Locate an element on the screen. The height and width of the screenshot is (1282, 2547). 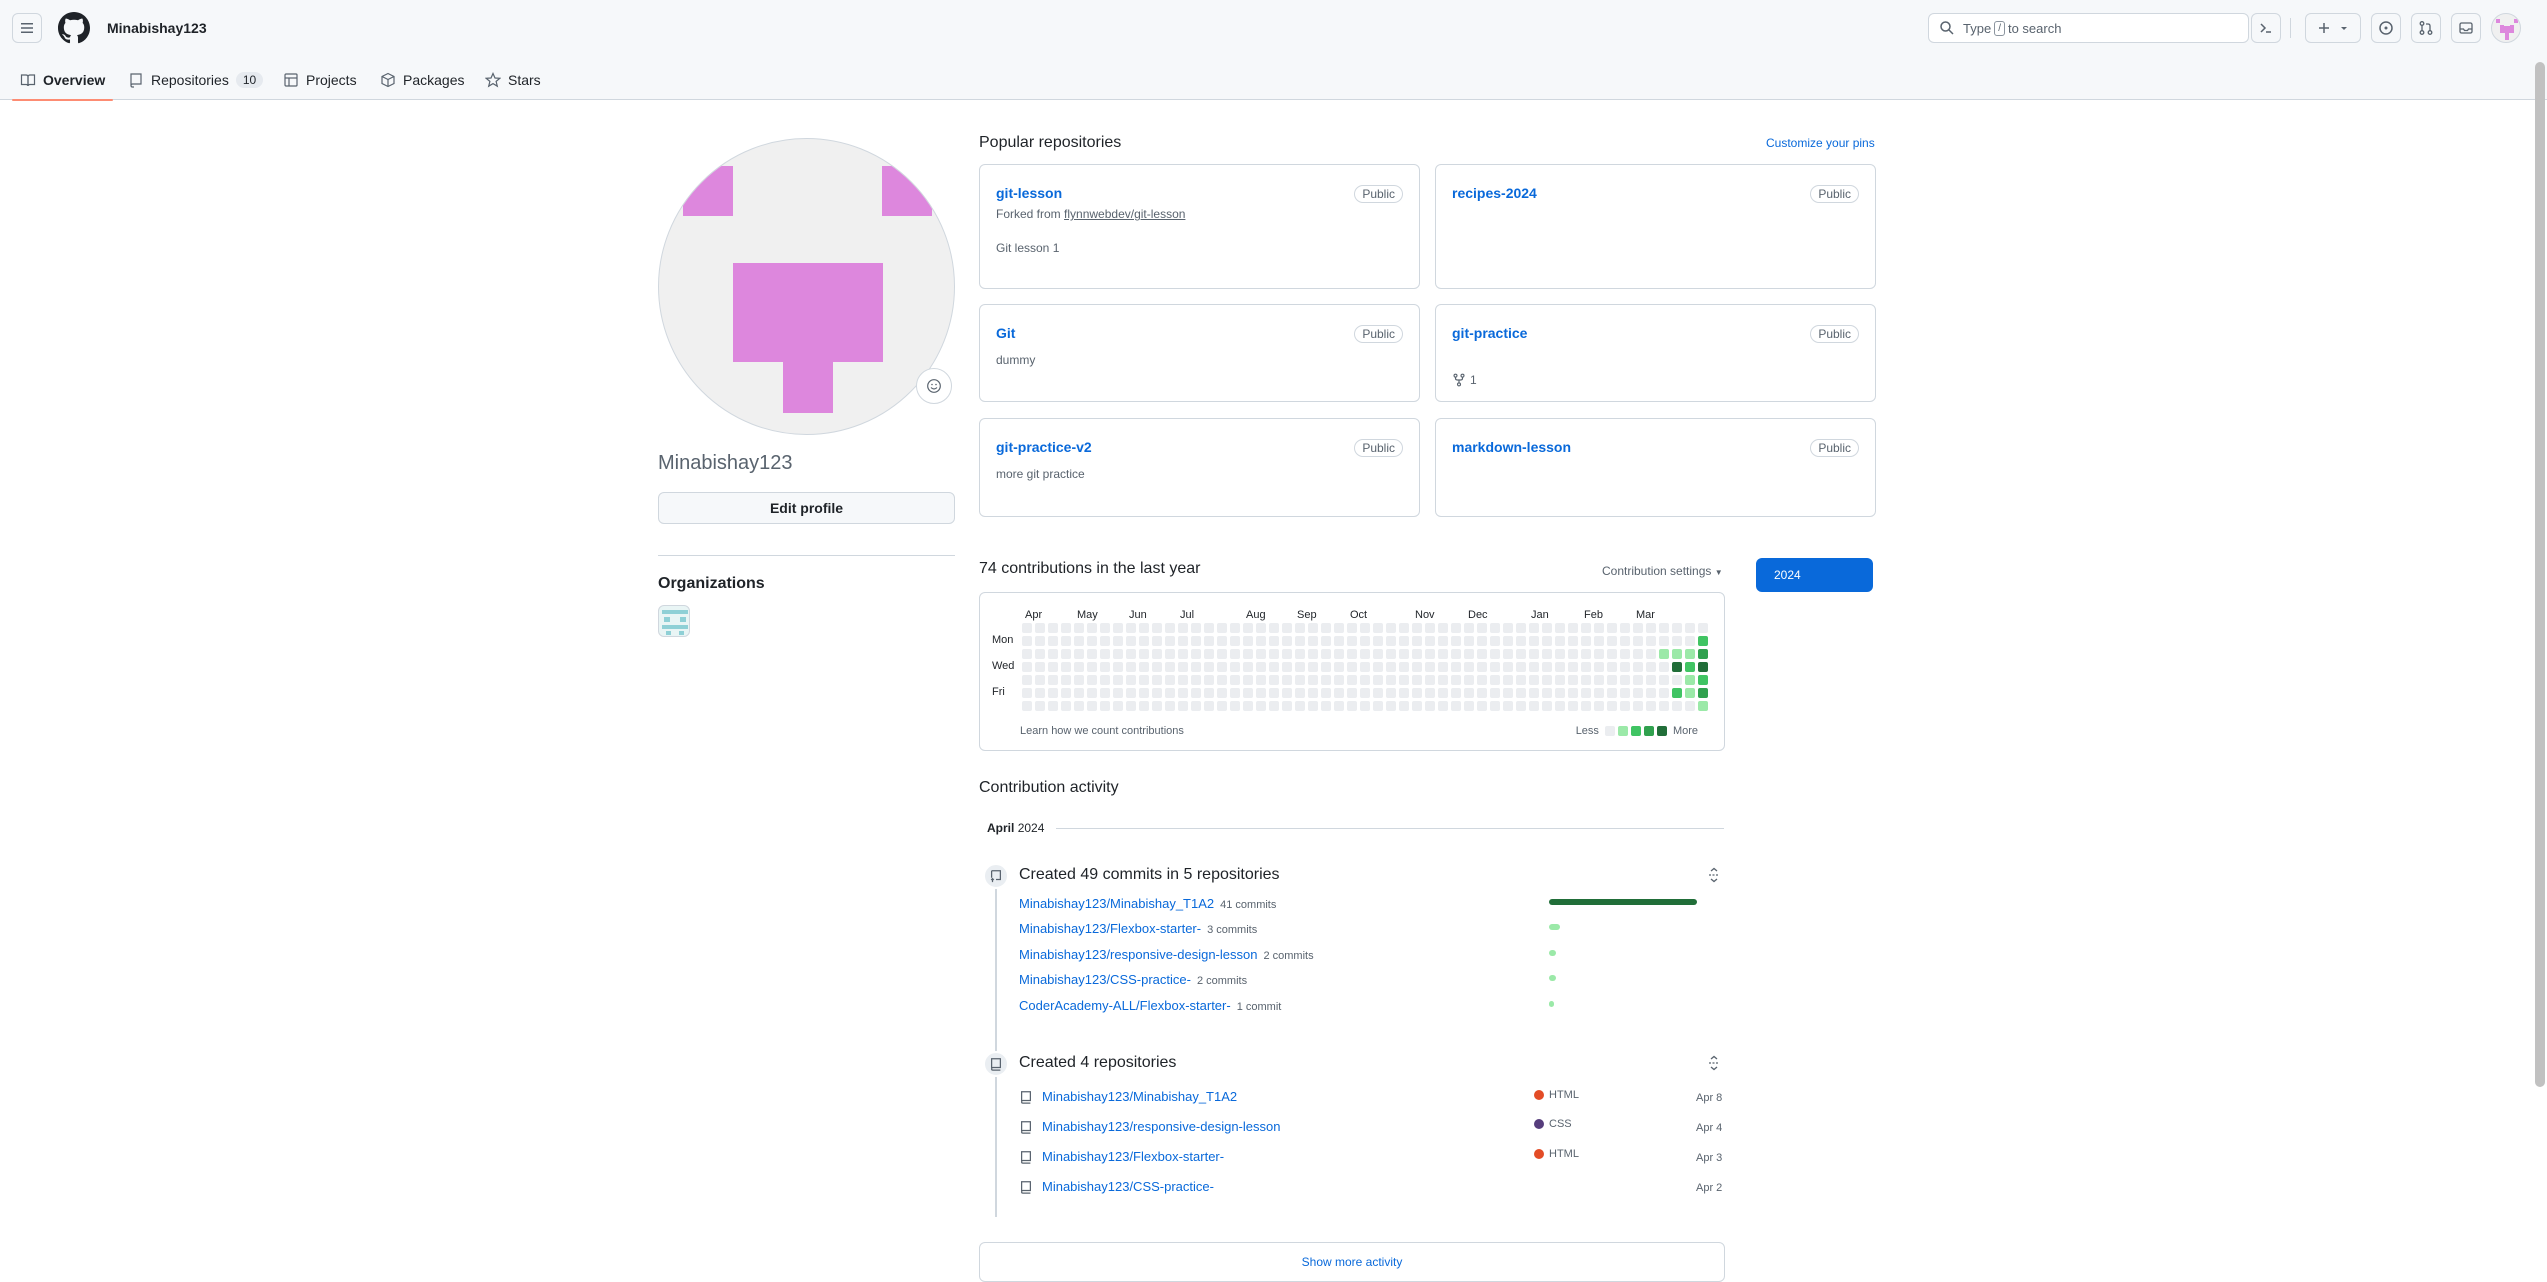
page-scrollbar-thumb is located at coordinates (2540, 574).